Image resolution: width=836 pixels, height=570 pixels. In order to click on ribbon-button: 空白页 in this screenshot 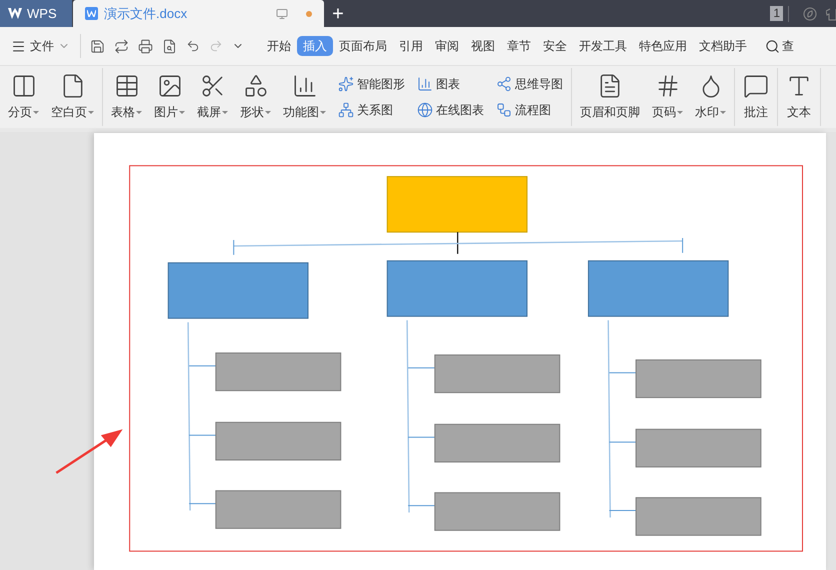, I will do `click(72, 97)`.